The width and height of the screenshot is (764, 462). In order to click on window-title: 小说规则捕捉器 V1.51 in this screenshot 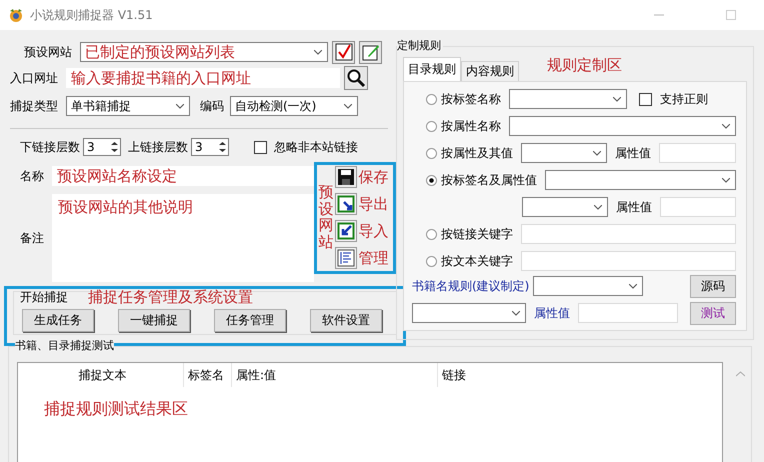, I will do `click(91, 15)`.